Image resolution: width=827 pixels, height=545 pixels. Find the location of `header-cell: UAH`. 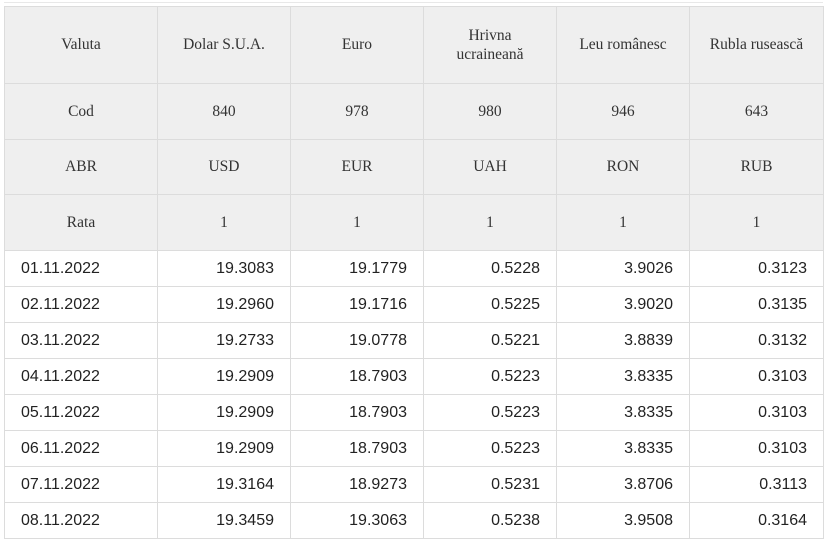

header-cell: UAH is located at coordinates (490, 167).